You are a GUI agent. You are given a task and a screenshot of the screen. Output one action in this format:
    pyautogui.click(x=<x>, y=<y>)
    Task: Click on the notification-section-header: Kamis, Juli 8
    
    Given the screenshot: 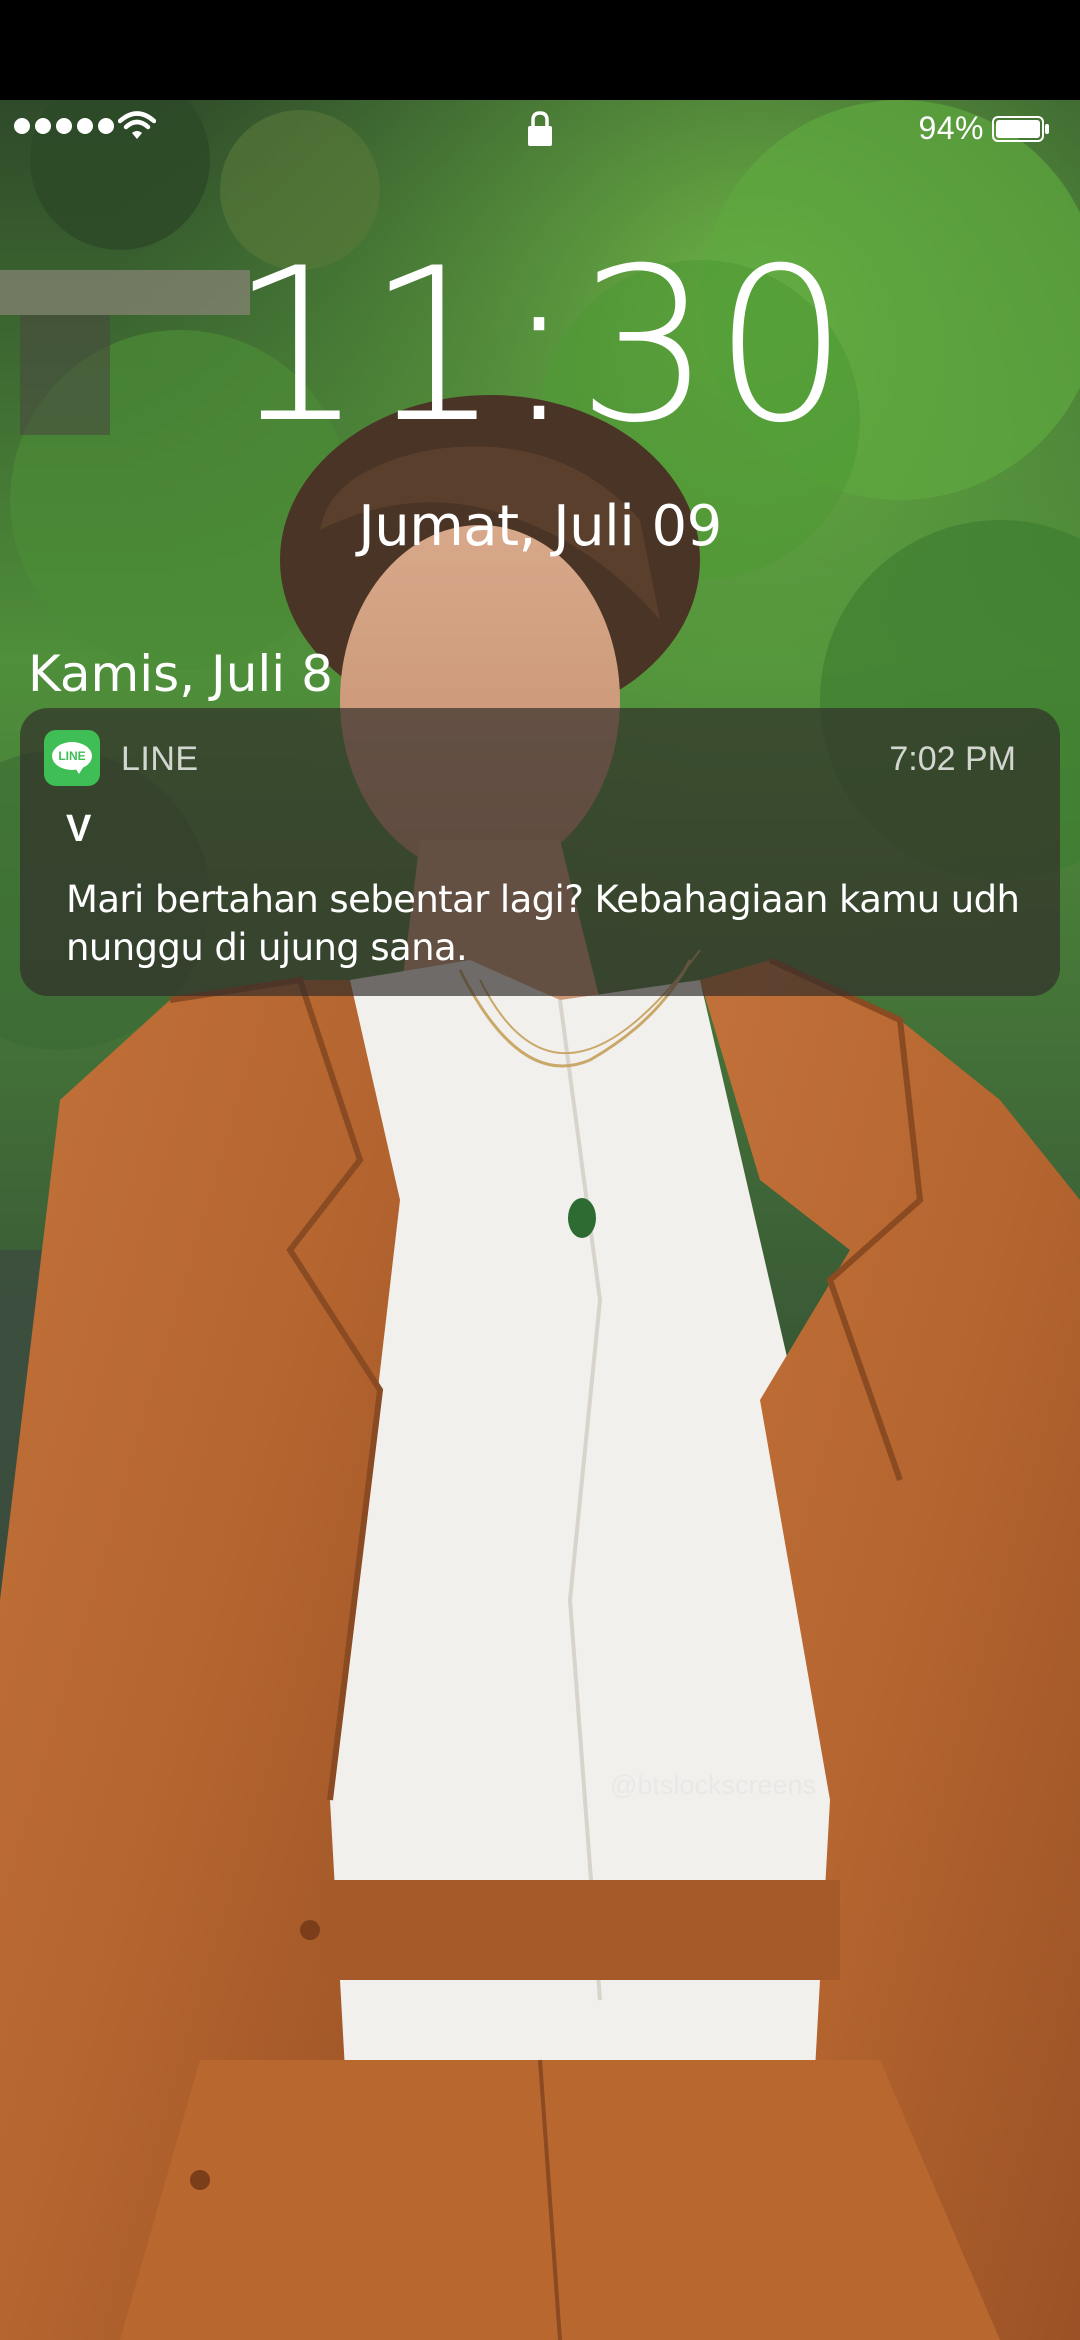 What is the action you would take?
    pyautogui.click(x=180, y=674)
    